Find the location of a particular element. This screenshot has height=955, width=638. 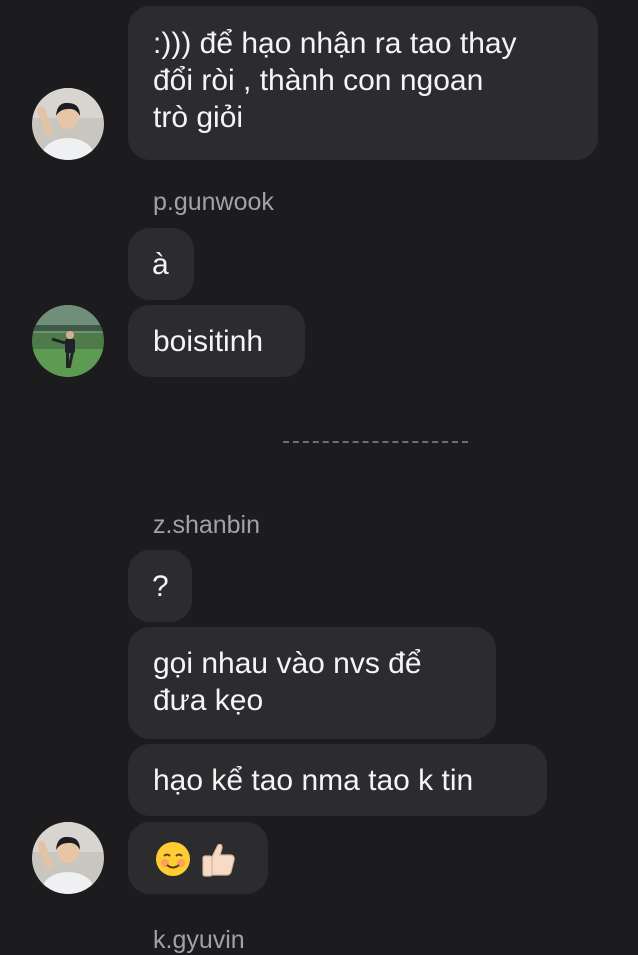

thumbs-up-icon is located at coordinates (218, 860).